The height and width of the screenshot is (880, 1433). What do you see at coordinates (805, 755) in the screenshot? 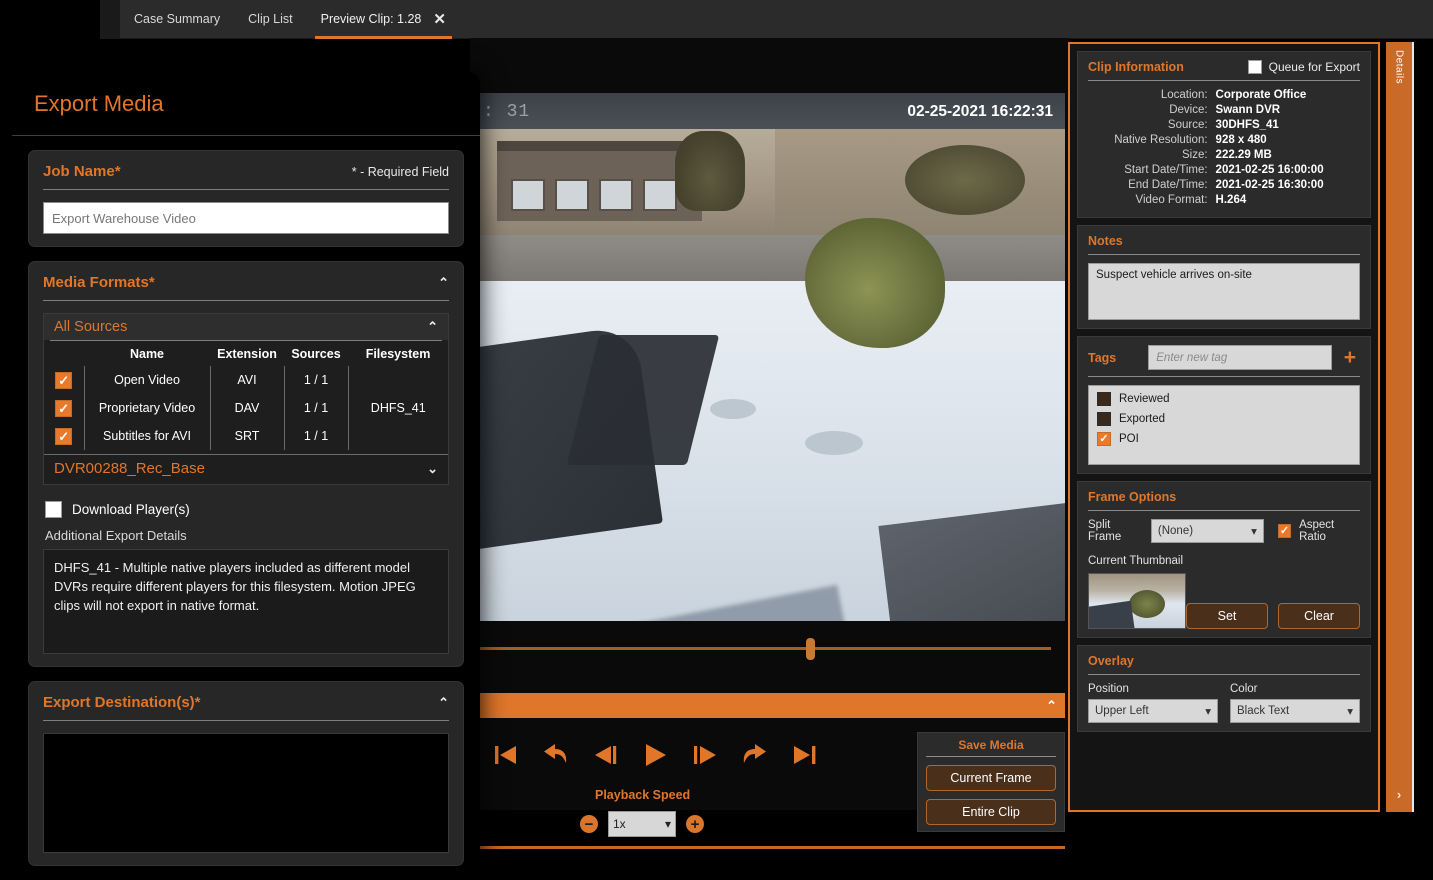
I see `skip-to-end-icon` at bounding box center [805, 755].